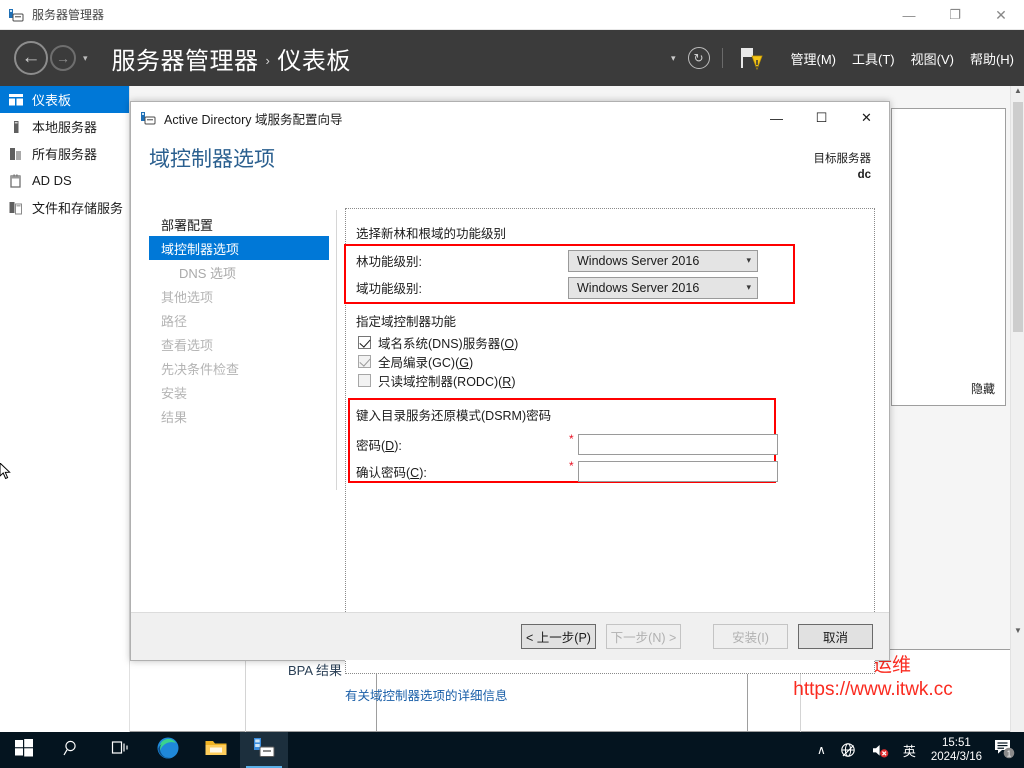 The image size is (1024, 768). Describe the element at coordinates (239, 272) in the screenshot. I see `step-dns-options: DNS 选项` at that location.